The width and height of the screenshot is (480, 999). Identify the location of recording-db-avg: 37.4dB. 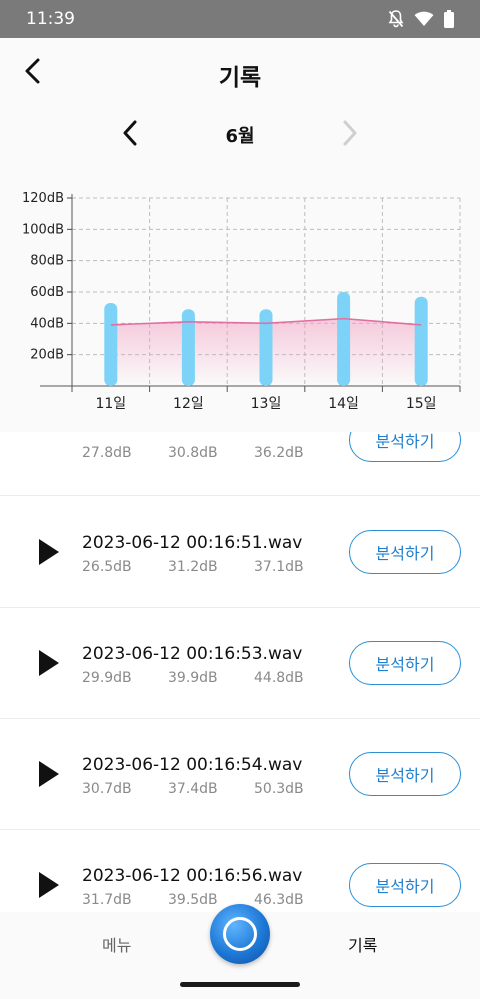
(193, 789).